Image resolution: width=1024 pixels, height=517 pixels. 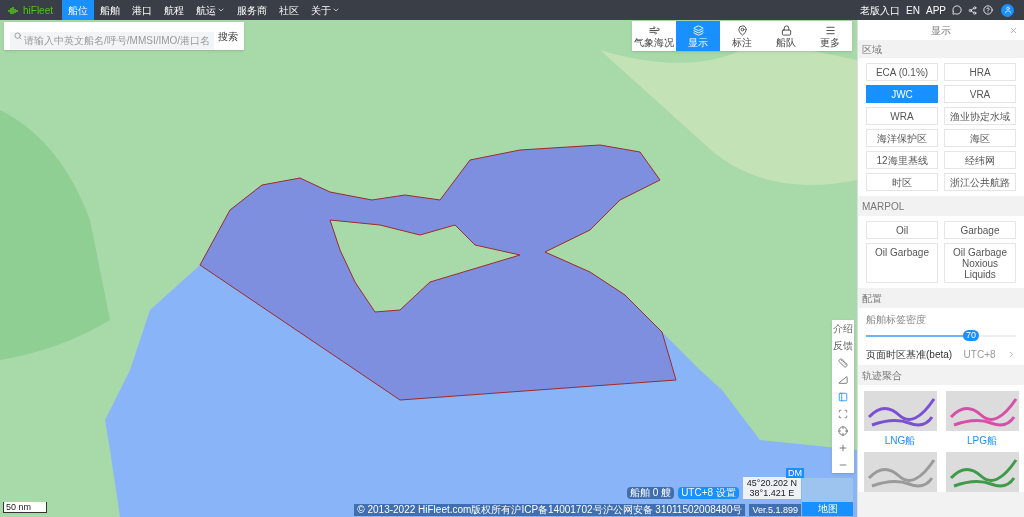 I want to click on map-control-link: 介绍, so click(x=843, y=328).